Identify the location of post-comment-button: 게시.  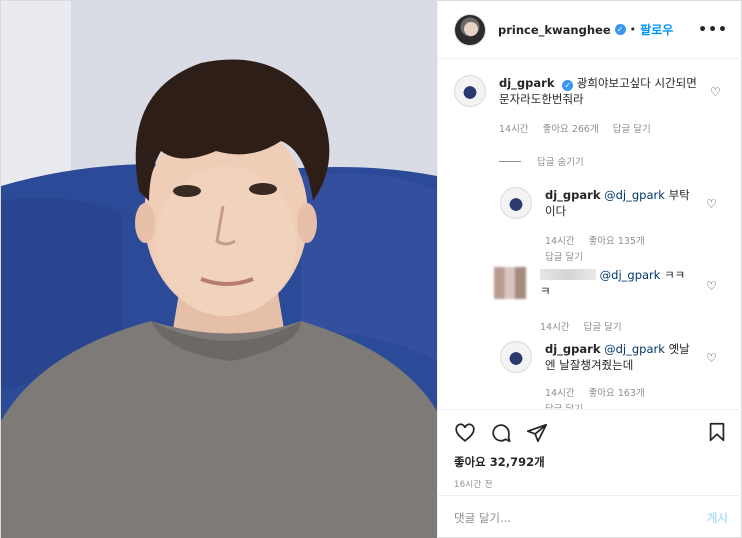
(717, 518).